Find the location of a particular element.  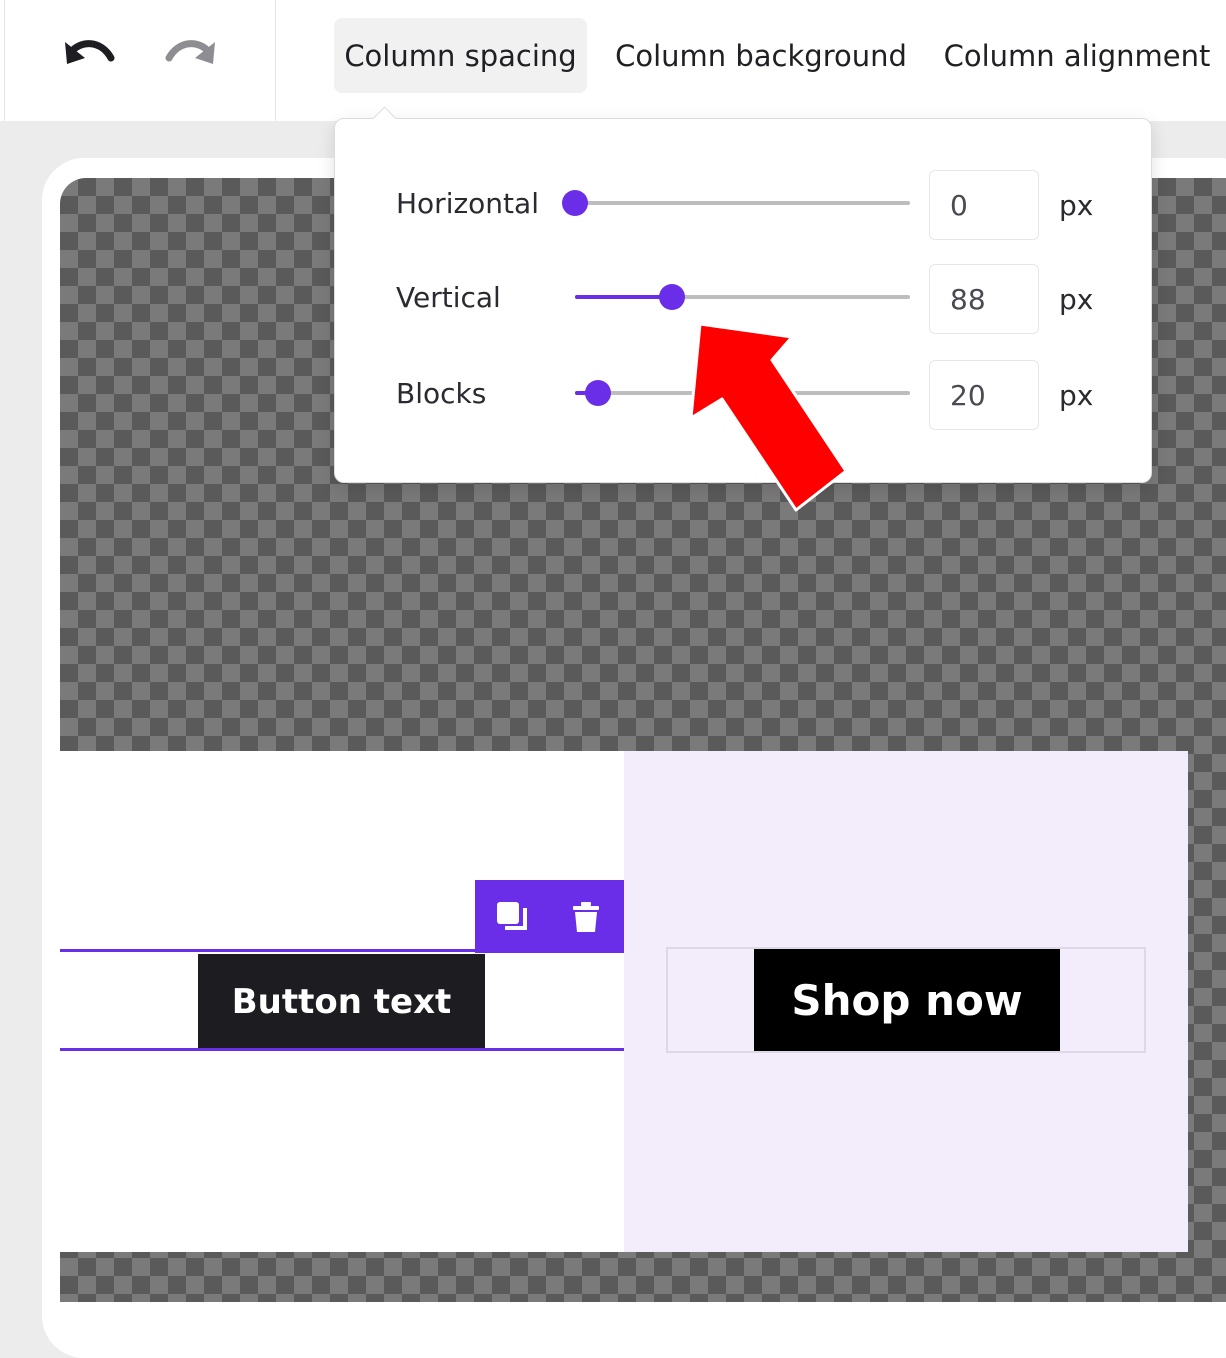

history-controls is located at coordinates (140, 60).